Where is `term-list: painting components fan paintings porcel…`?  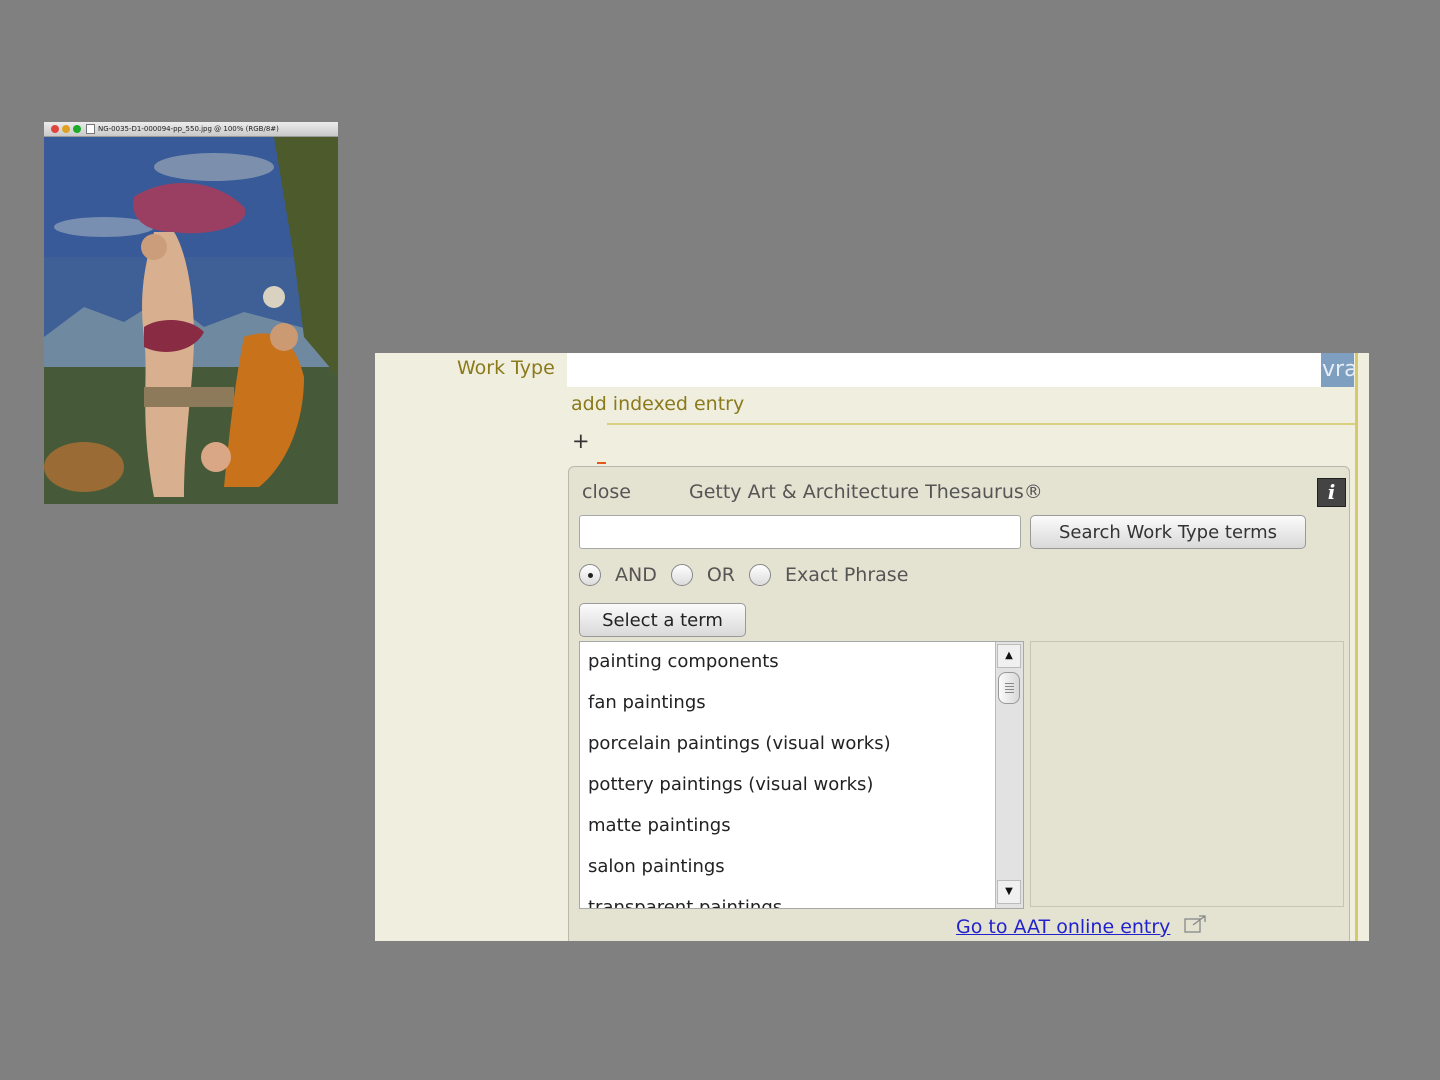 term-list: painting components fan paintings porcel… is located at coordinates (801, 775).